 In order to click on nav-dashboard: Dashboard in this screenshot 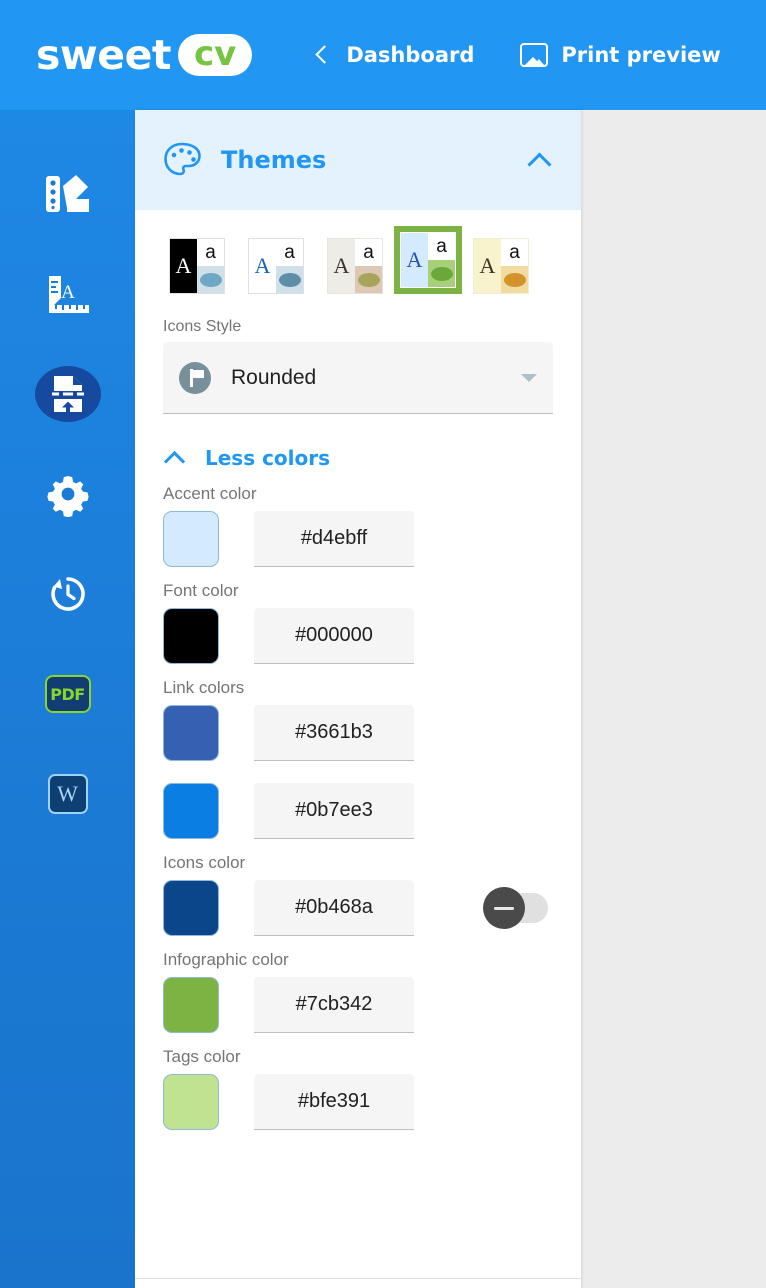, I will do `click(393, 55)`.